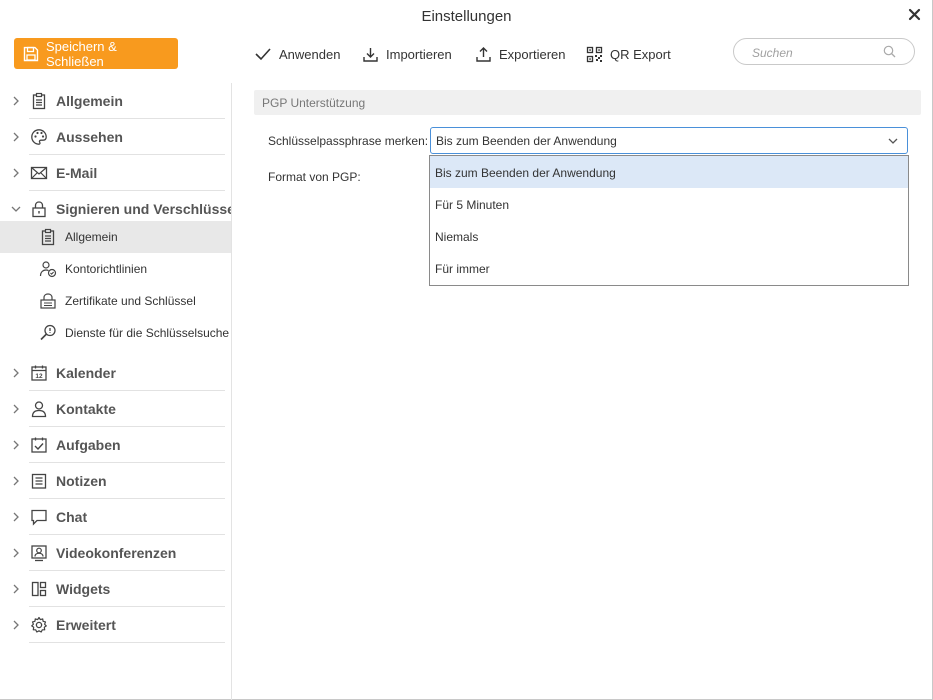  I want to click on checkmark-icon, so click(263, 54).